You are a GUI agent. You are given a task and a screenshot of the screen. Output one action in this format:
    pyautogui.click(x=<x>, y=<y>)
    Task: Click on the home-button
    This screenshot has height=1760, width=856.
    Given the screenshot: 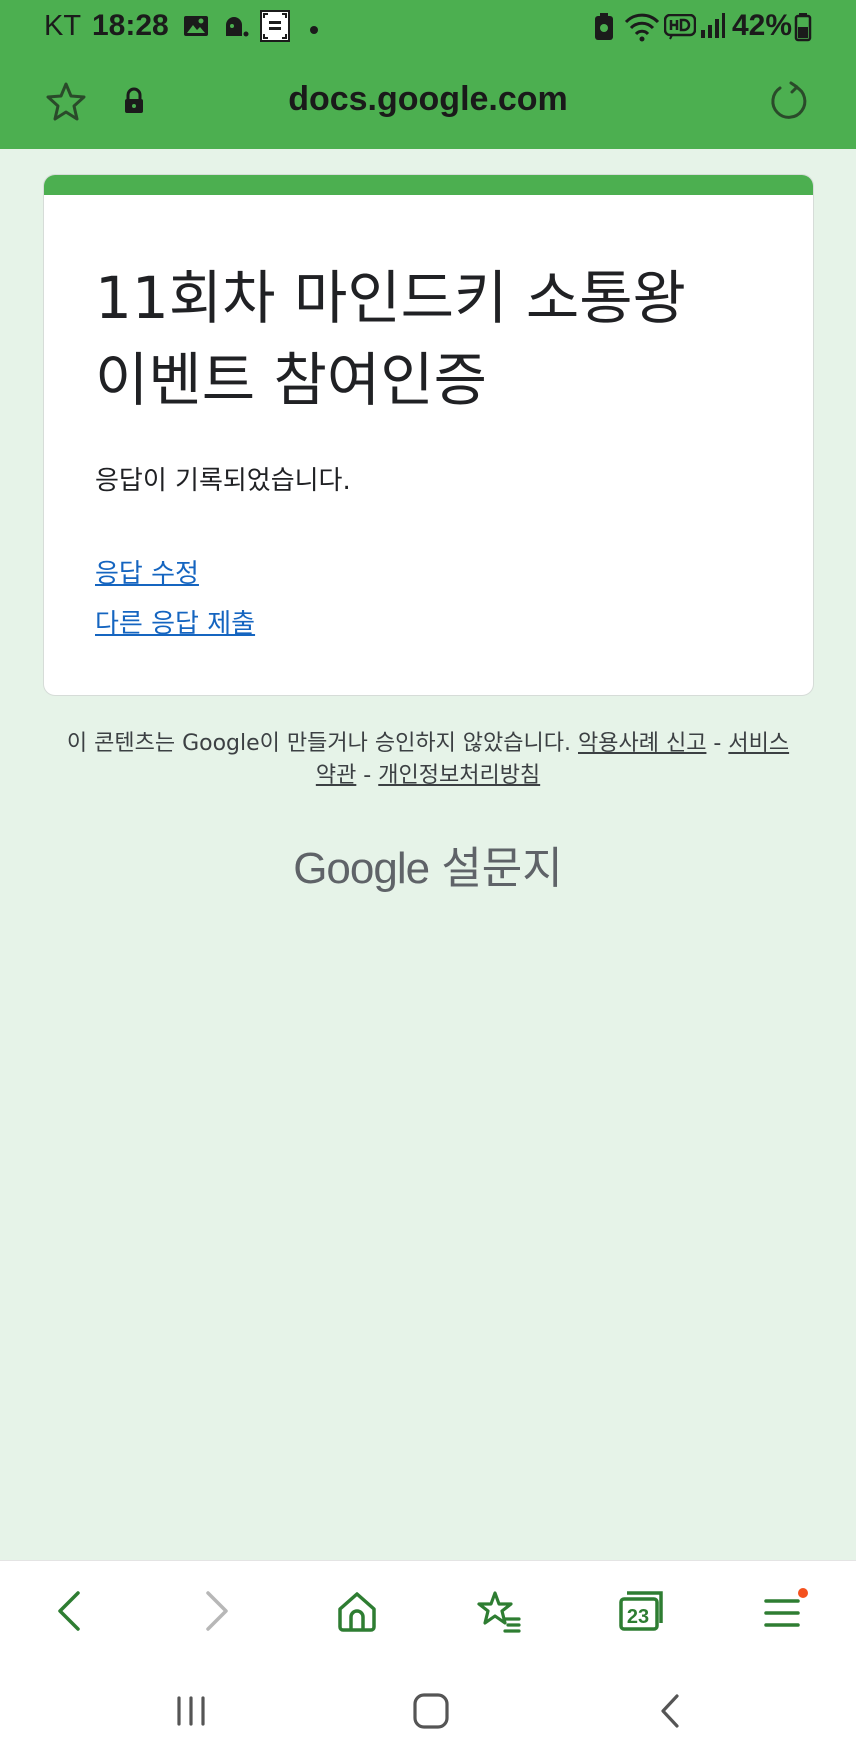 What is the action you would take?
    pyautogui.click(x=357, y=1611)
    